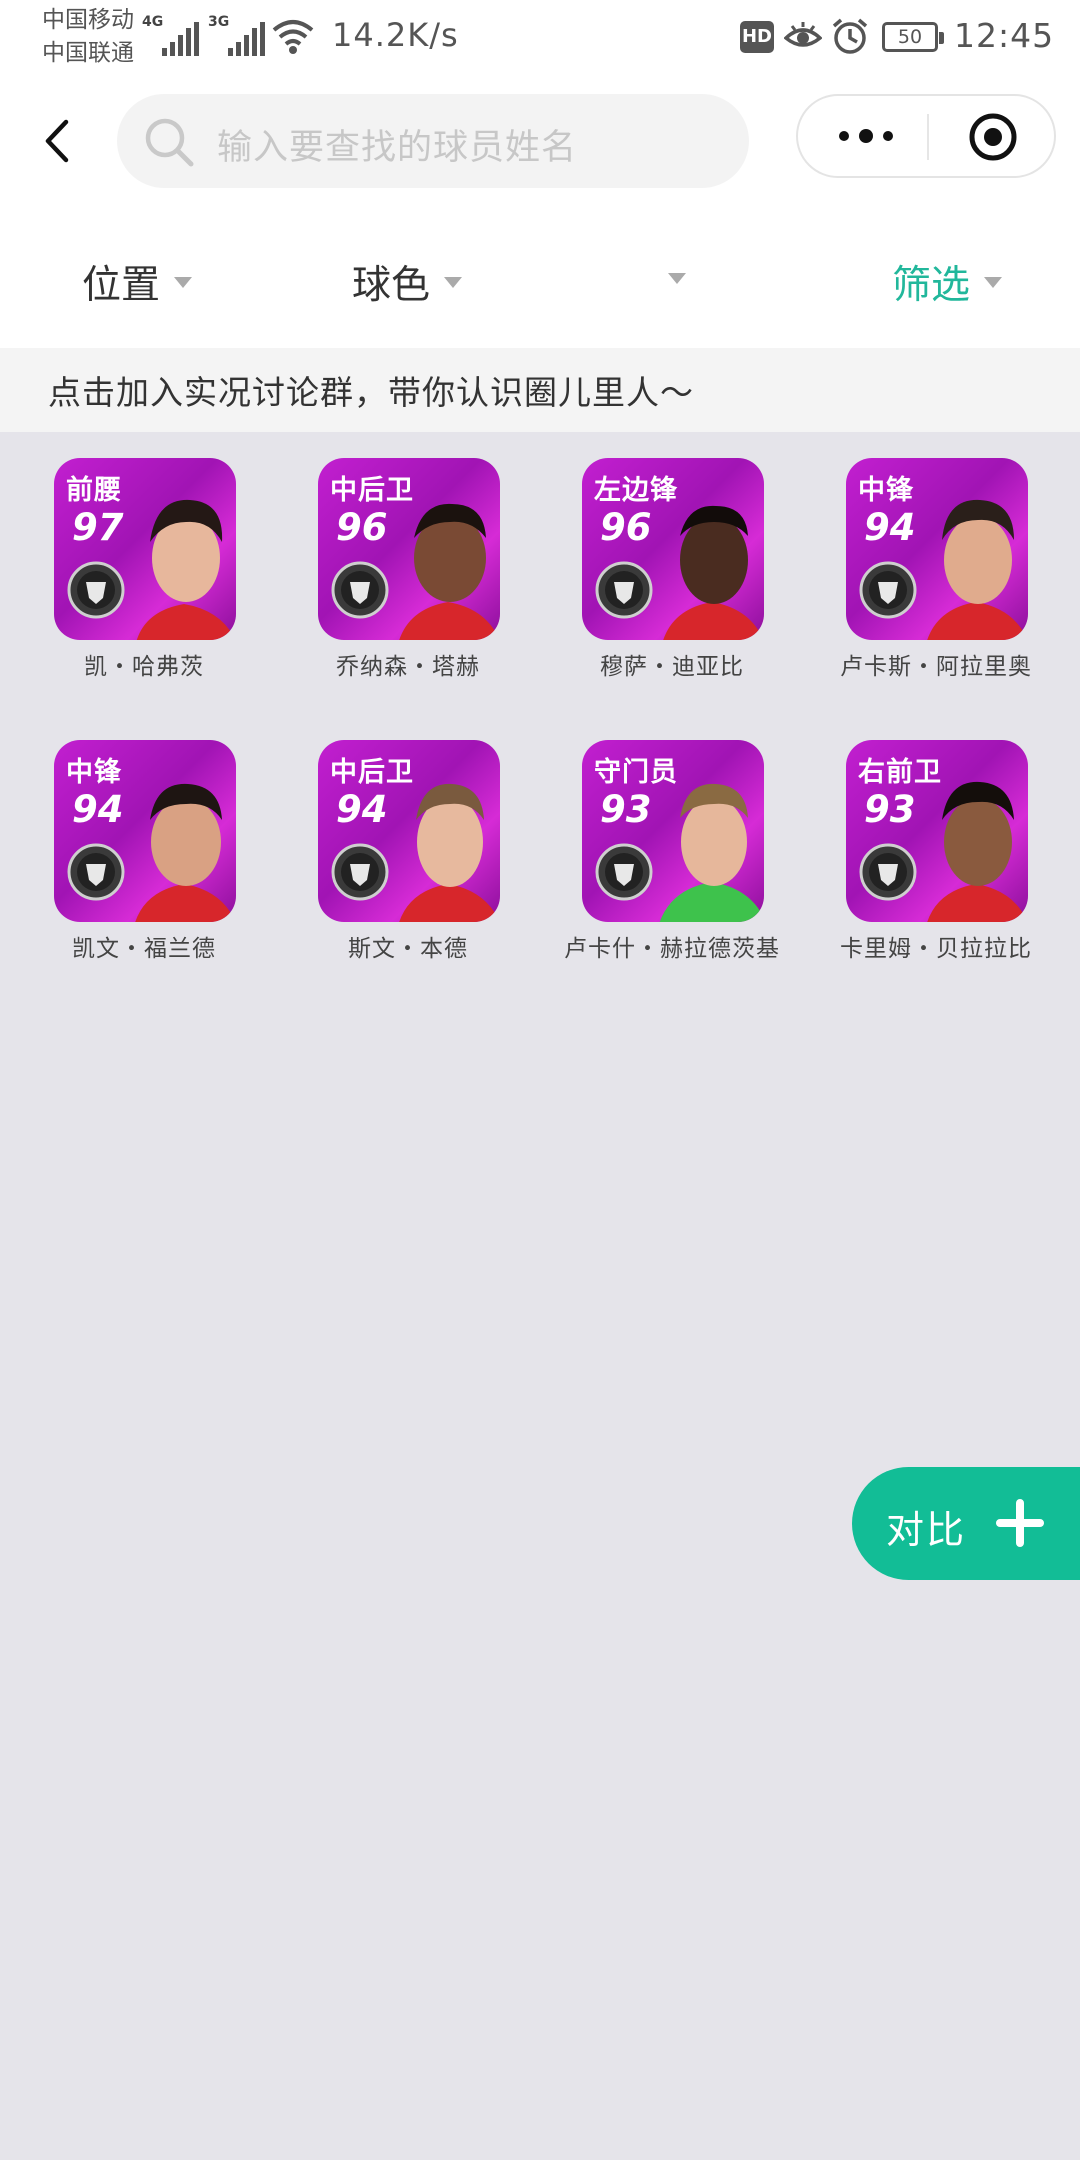  Describe the element at coordinates (850, 36) in the screenshot. I see `alarm-icon` at that location.